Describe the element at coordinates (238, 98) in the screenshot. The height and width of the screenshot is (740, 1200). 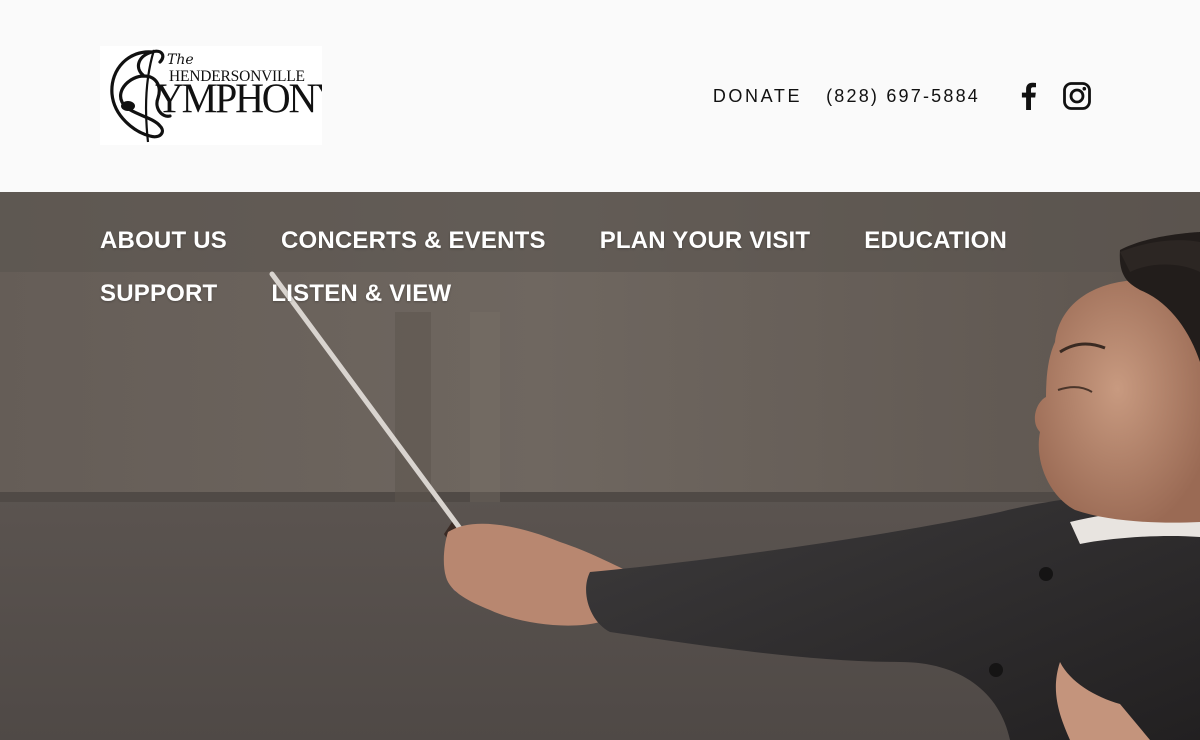
I see `logo-symphony: YMPHONY` at that location.